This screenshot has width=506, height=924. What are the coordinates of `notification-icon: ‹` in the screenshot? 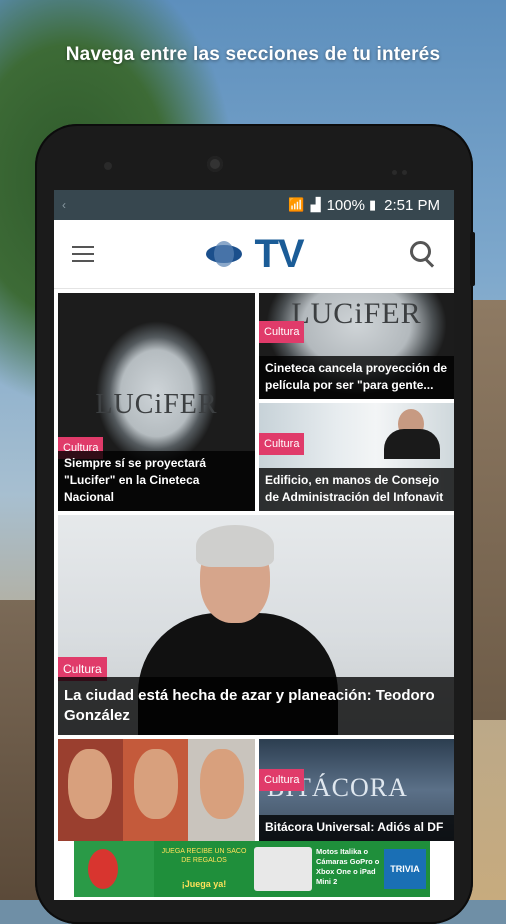 It's located at (64, 205).